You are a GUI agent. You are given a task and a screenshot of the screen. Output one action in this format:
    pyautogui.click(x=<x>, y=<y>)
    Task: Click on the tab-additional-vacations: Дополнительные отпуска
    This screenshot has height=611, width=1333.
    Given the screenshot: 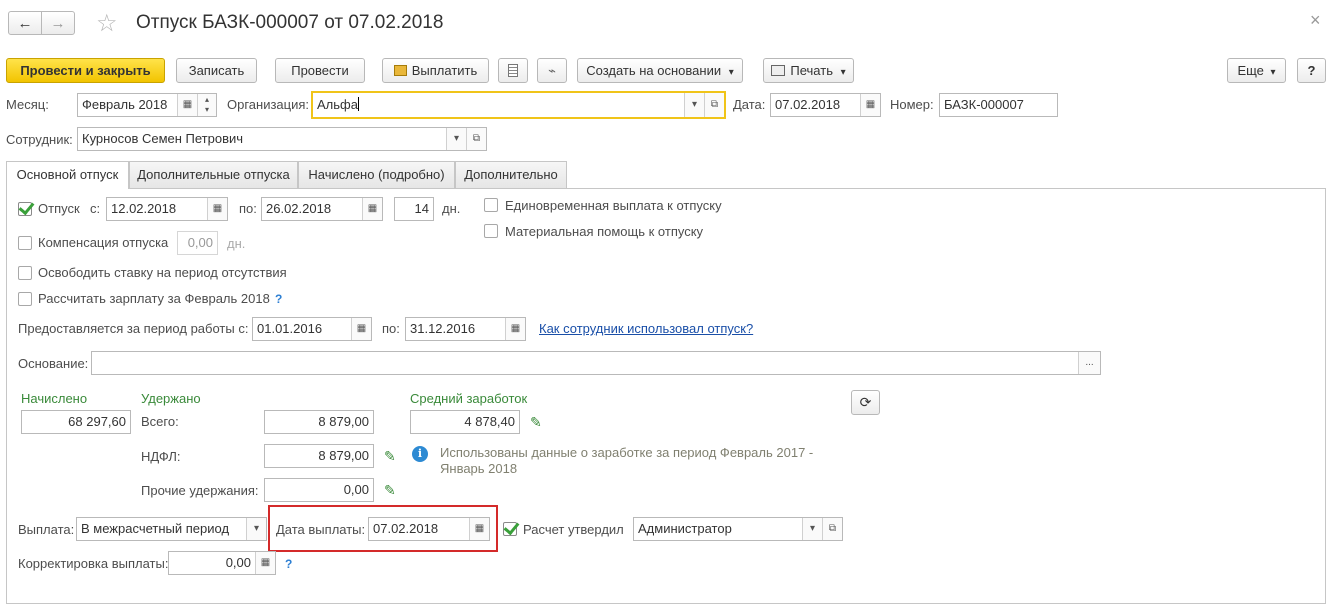 What is the action you would take?
    pyautogui.click(x=213, y=174)
    